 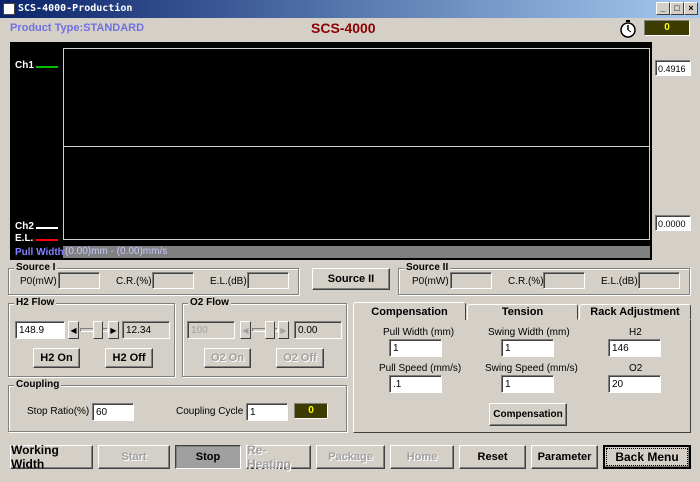 I want to click on scope-min-value: 0.0000, so click(x=673, y=223).